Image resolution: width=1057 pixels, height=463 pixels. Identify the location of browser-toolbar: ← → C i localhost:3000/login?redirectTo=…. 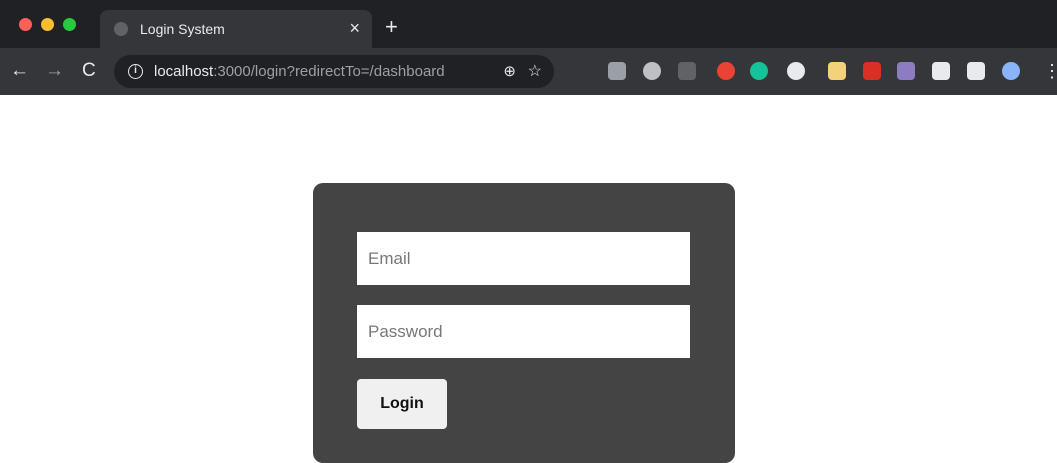
(528, 71).